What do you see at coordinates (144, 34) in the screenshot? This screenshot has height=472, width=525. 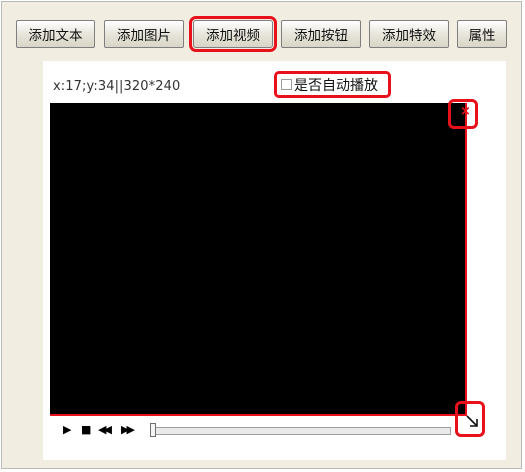 I see `add-image-button: 添加图片` at bounding box center [144, 34].